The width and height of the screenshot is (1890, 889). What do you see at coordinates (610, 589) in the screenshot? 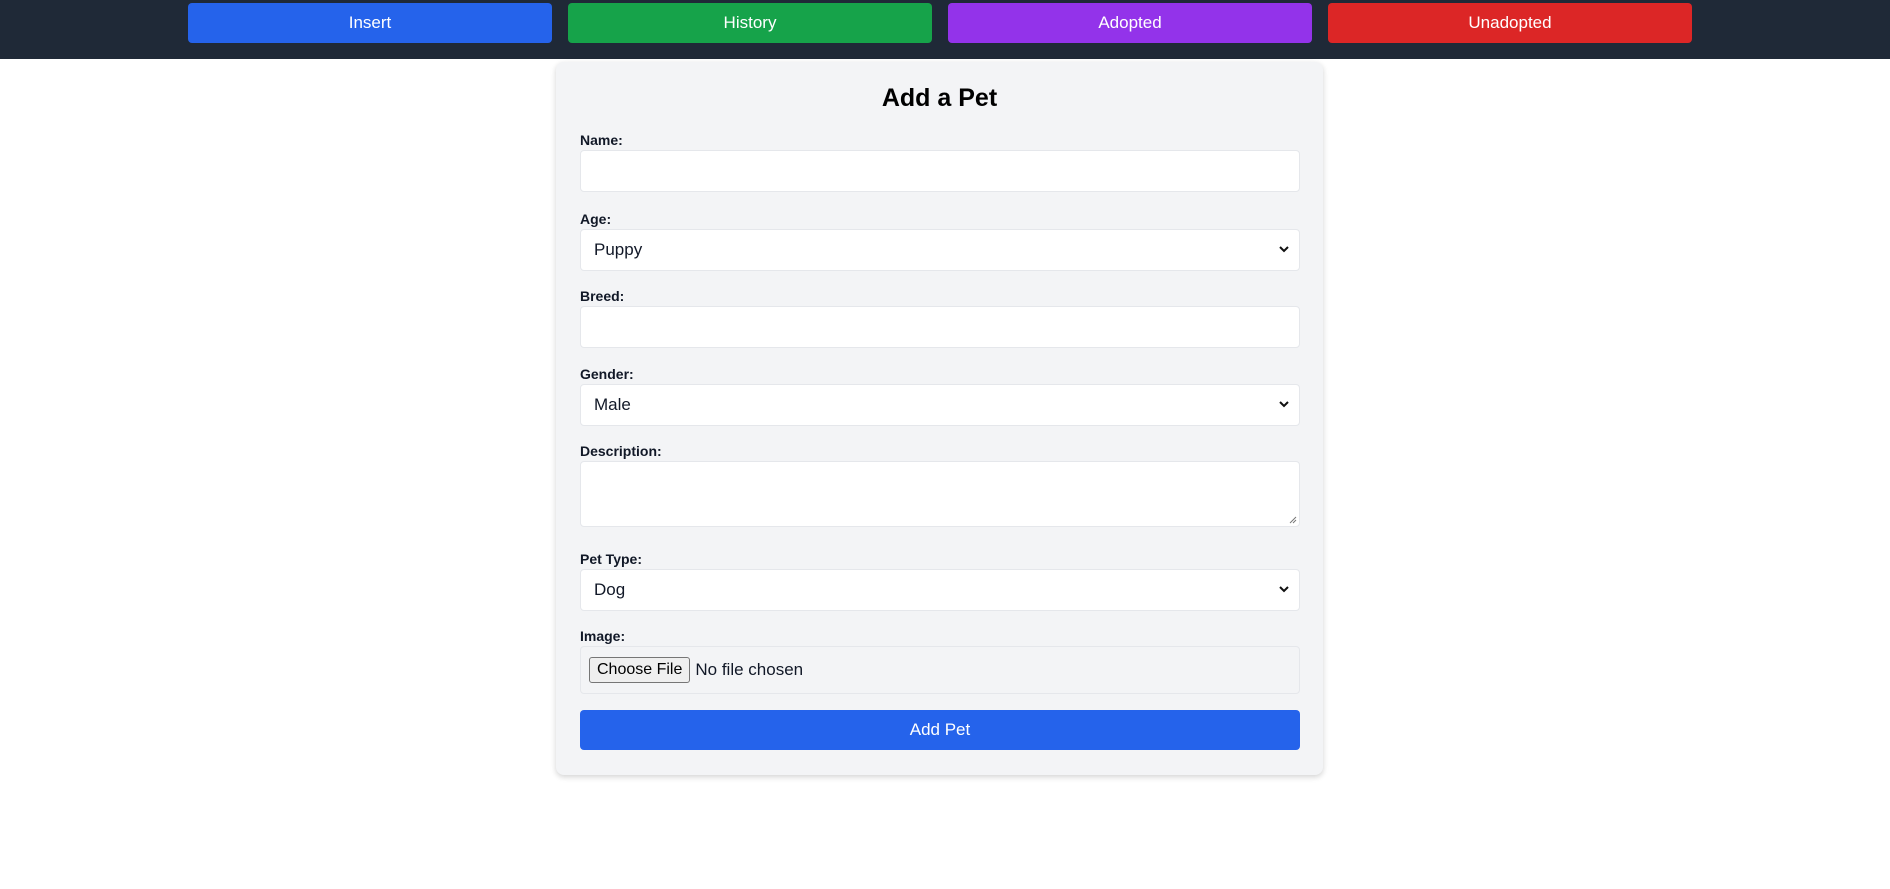
I see `pet-type-selected-value: Dog` at bounding box center [610, 589].